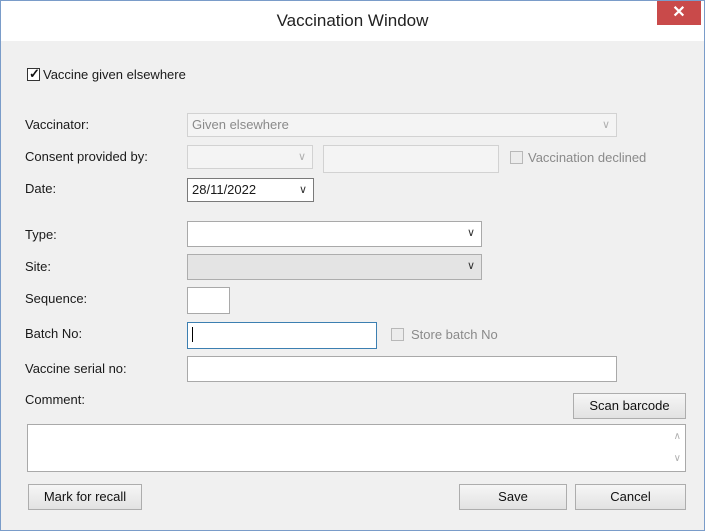 The height and width of the screenshot is (531, 705). I want to click on vaccination-declined-label: Vaccination declined, so click(587, 157).